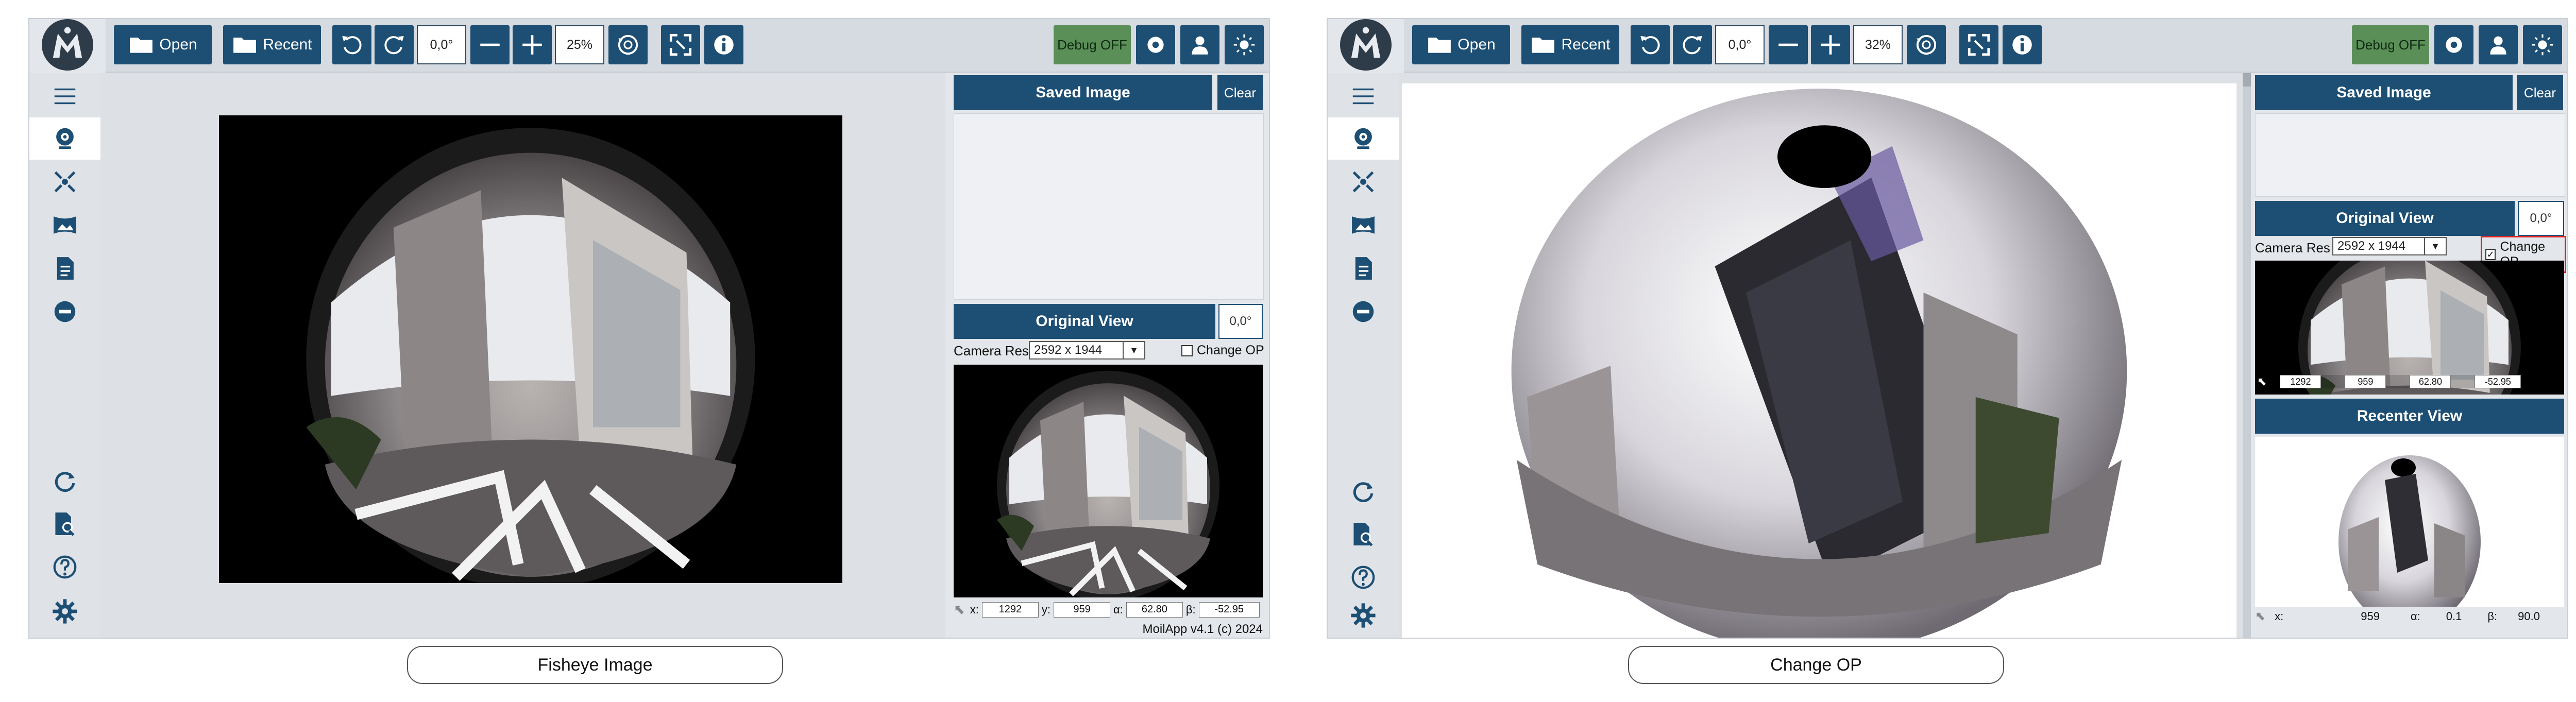  Describe the element at coordinates (2262, 382) in the screenshot. I see `cursor-icon: ⬉` at that location.